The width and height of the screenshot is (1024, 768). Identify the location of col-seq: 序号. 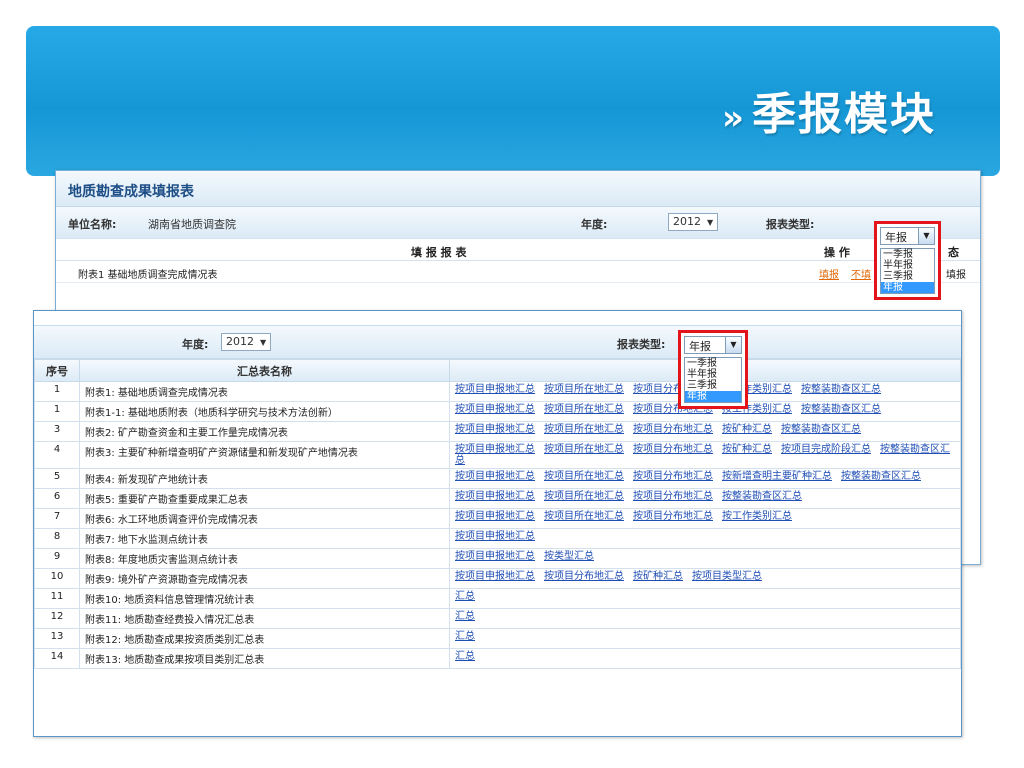
(57, 370).